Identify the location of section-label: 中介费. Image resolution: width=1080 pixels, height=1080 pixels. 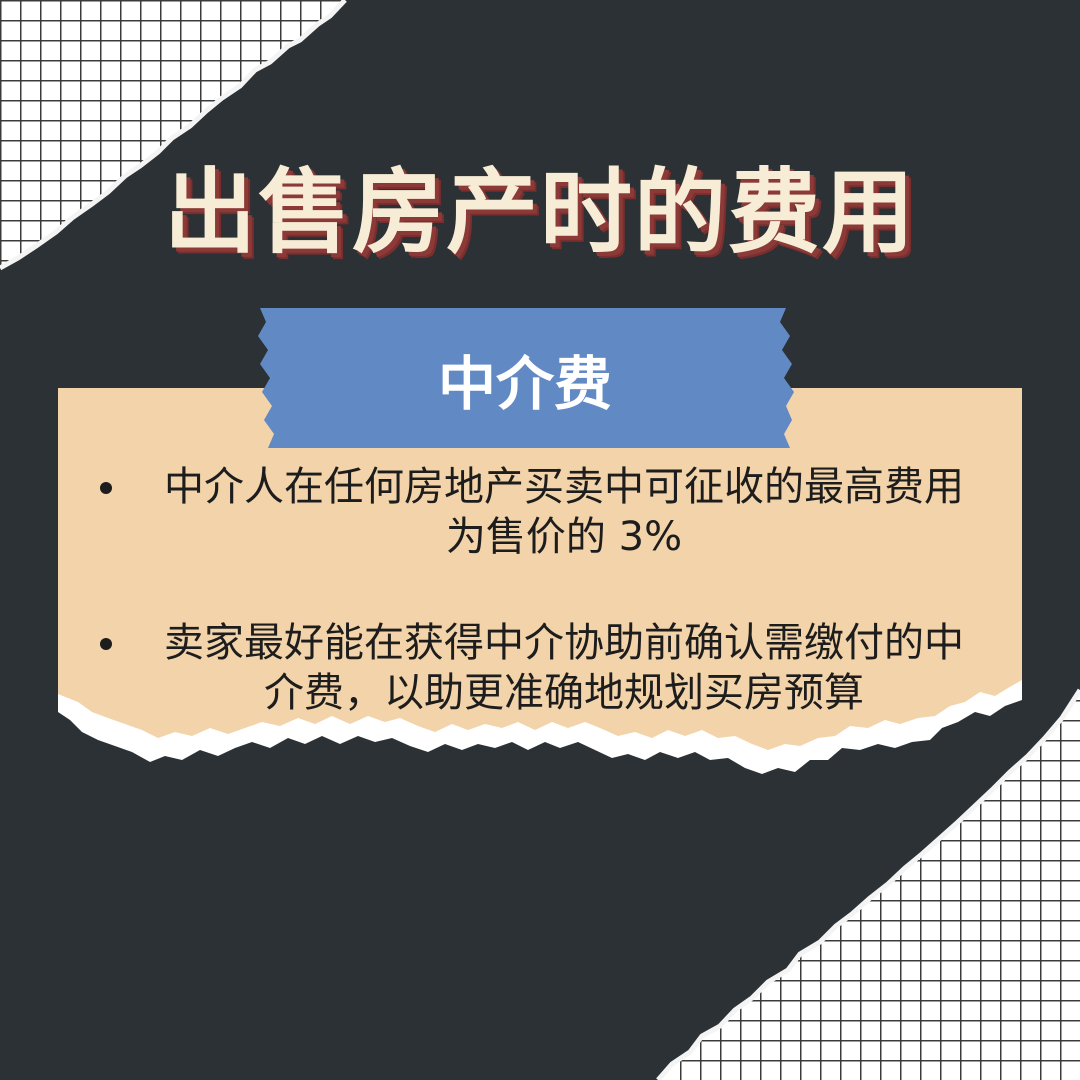
(524, 384).